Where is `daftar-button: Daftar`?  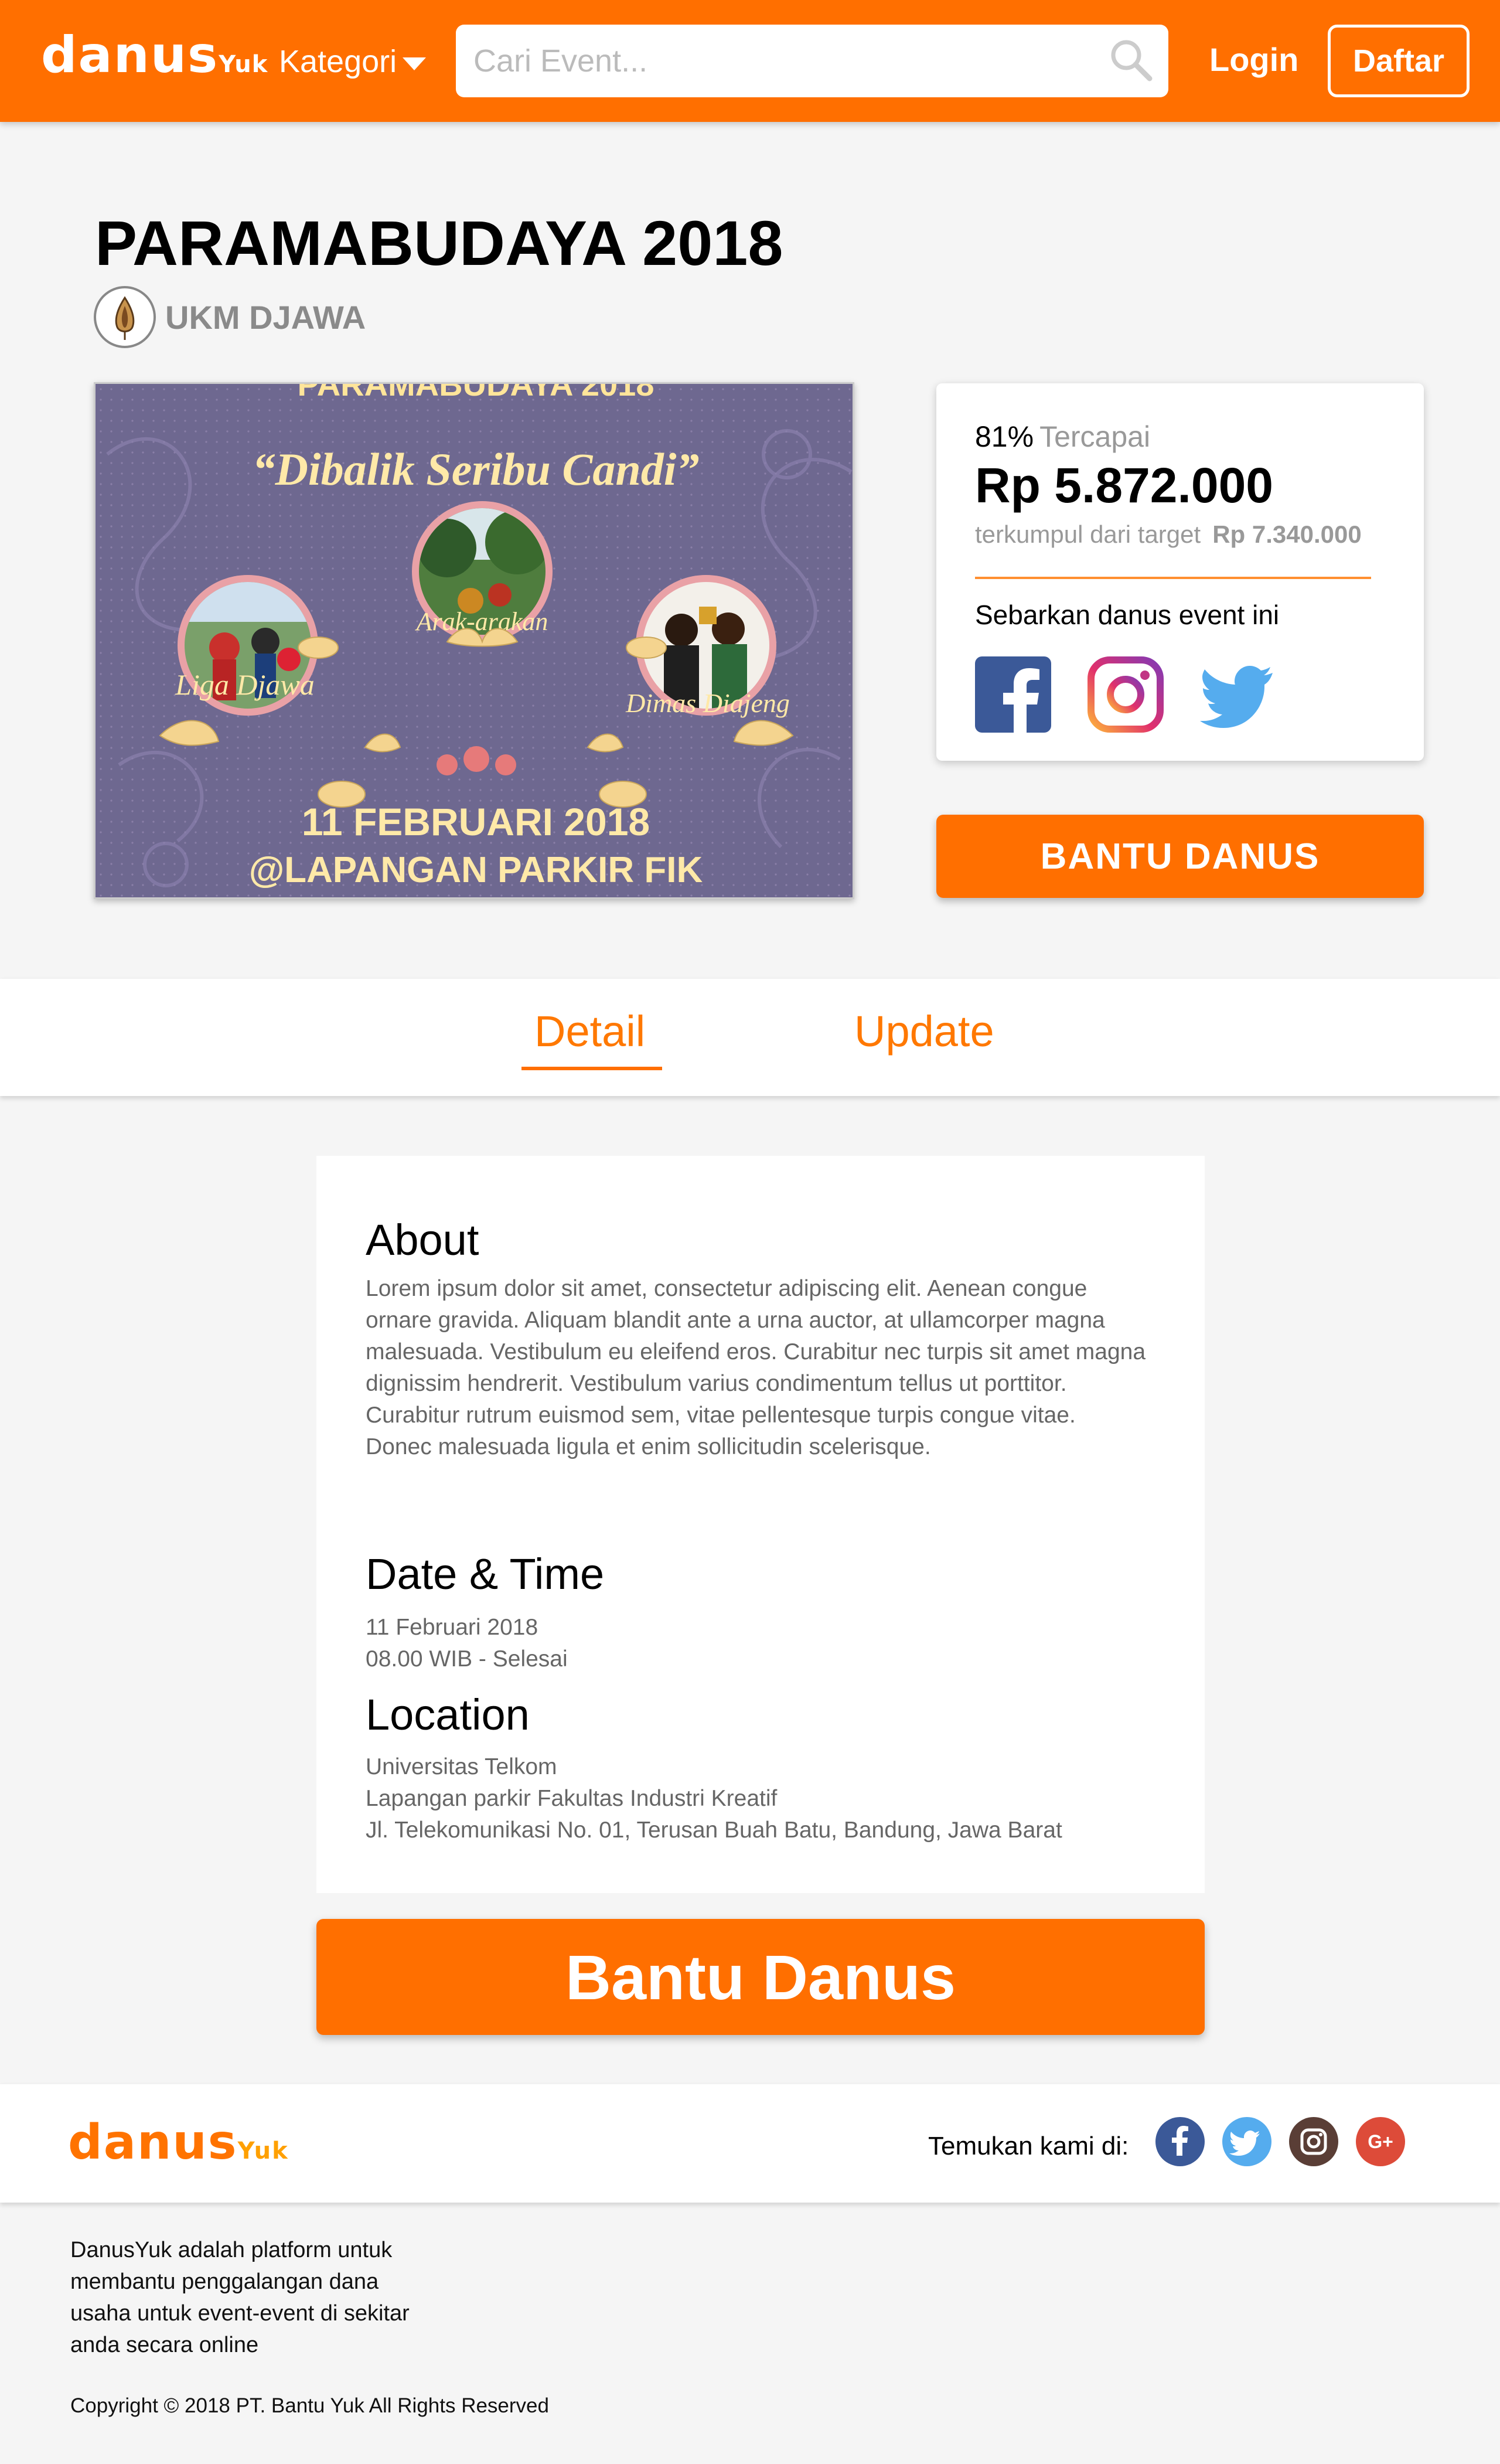 daftar-button: Daftar is located at coordinates (1399, 61).